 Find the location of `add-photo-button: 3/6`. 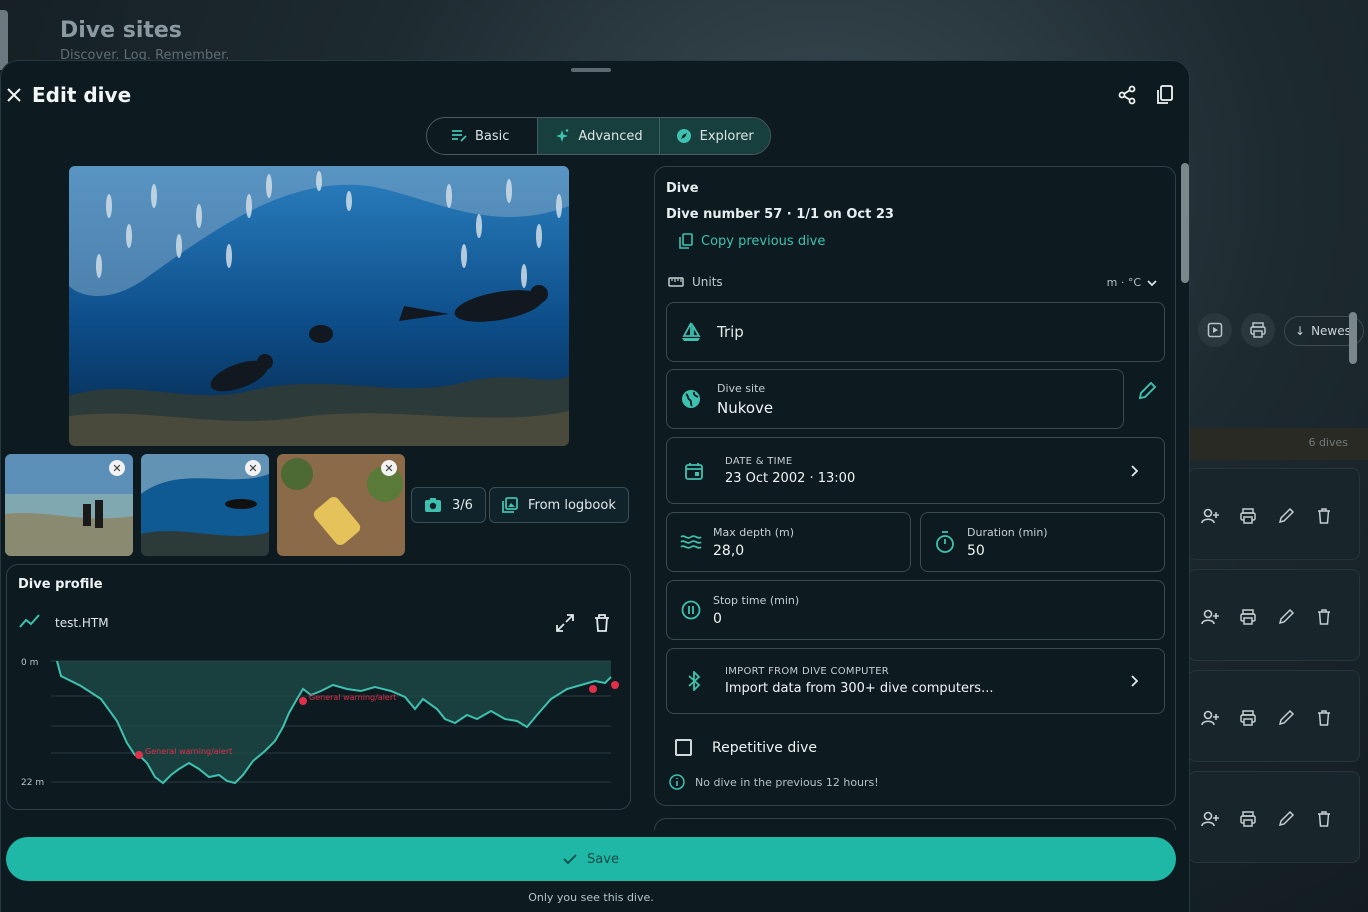

add-photo-button: 3/6 is located at coordinates (448, 505).